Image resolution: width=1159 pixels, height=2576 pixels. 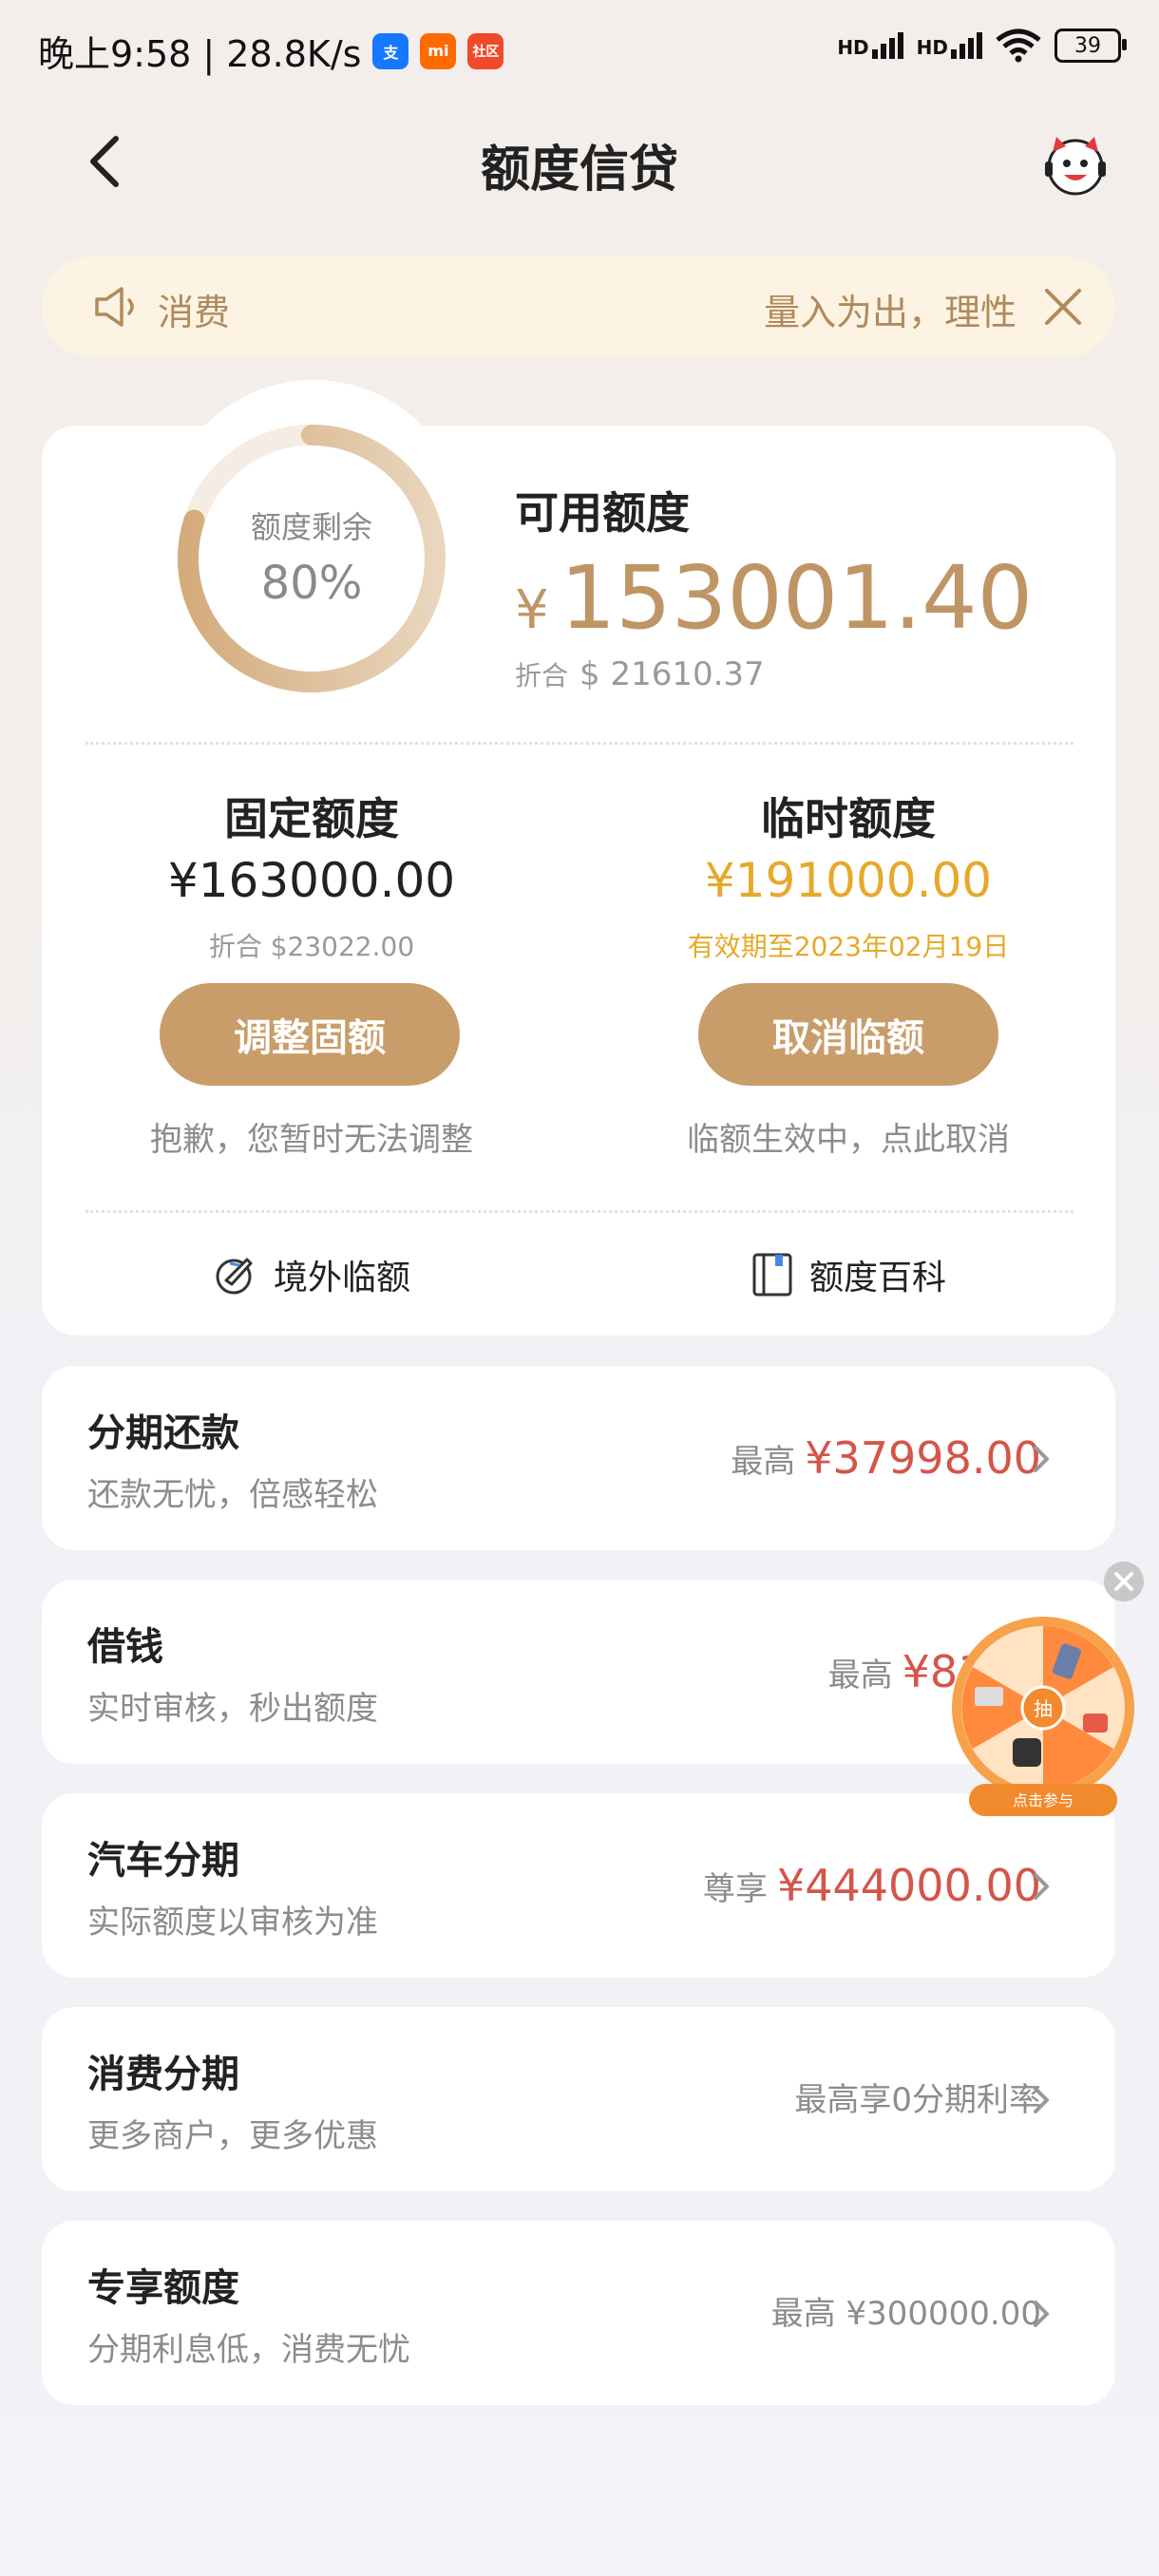 I want to click on available-amount: ¥153001.40, so click(x=774, y=604).